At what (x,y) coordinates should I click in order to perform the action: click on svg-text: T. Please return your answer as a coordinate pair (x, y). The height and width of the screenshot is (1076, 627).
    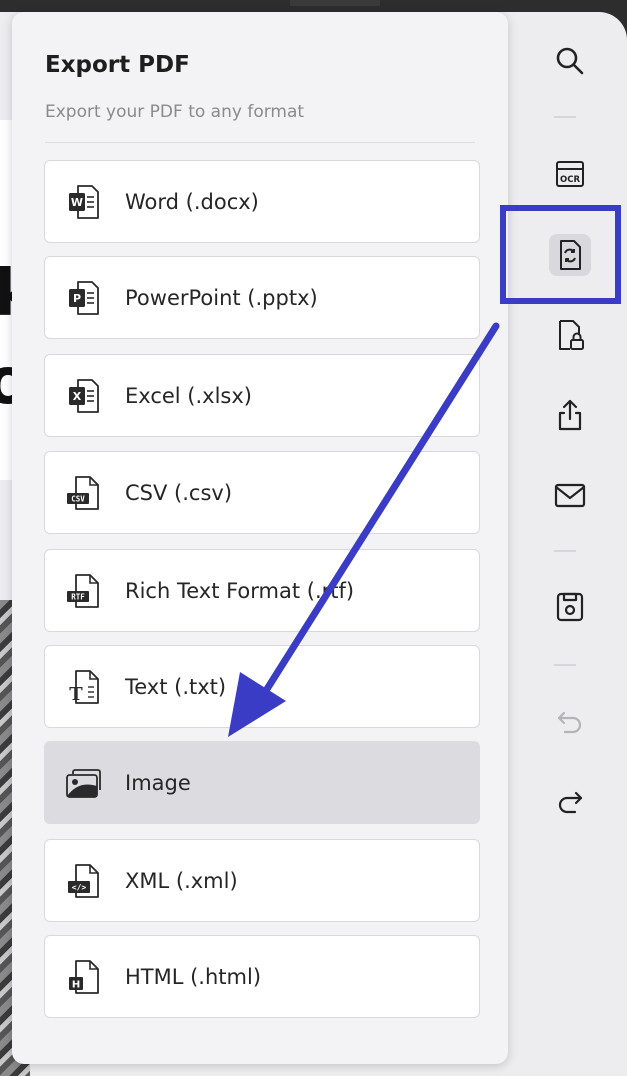
    Looking at the image, I should click on (76, 694).